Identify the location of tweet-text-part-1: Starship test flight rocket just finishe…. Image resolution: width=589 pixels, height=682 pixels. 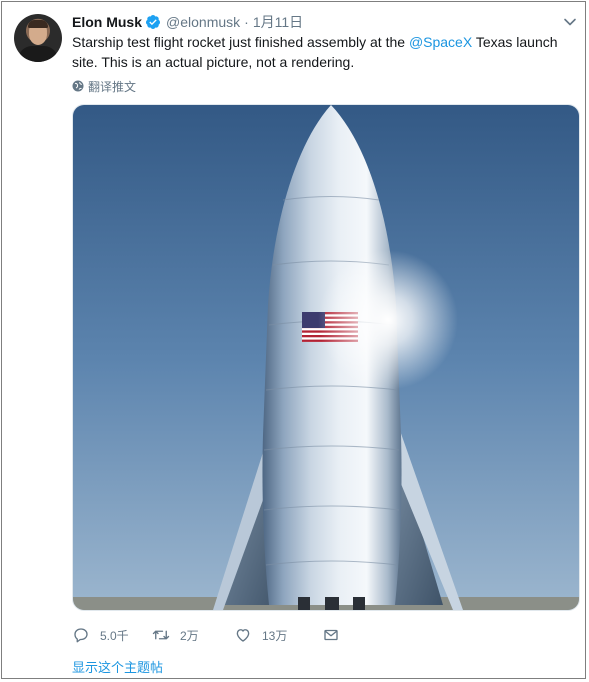
(240, 42).